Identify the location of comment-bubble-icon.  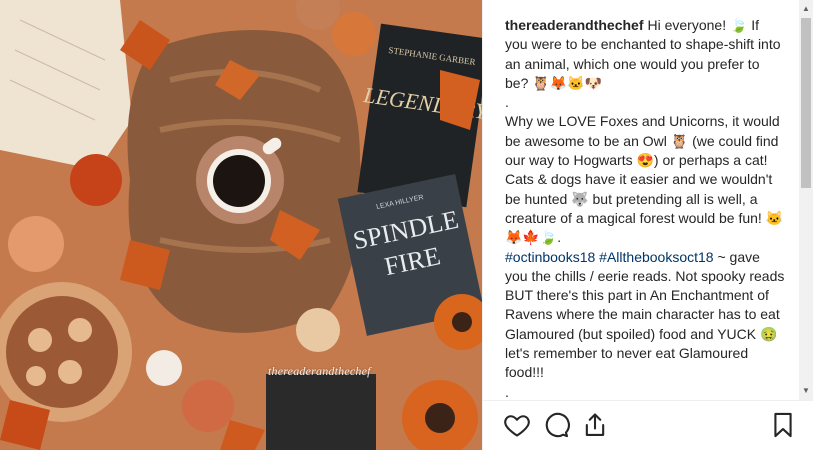
(557, 425).